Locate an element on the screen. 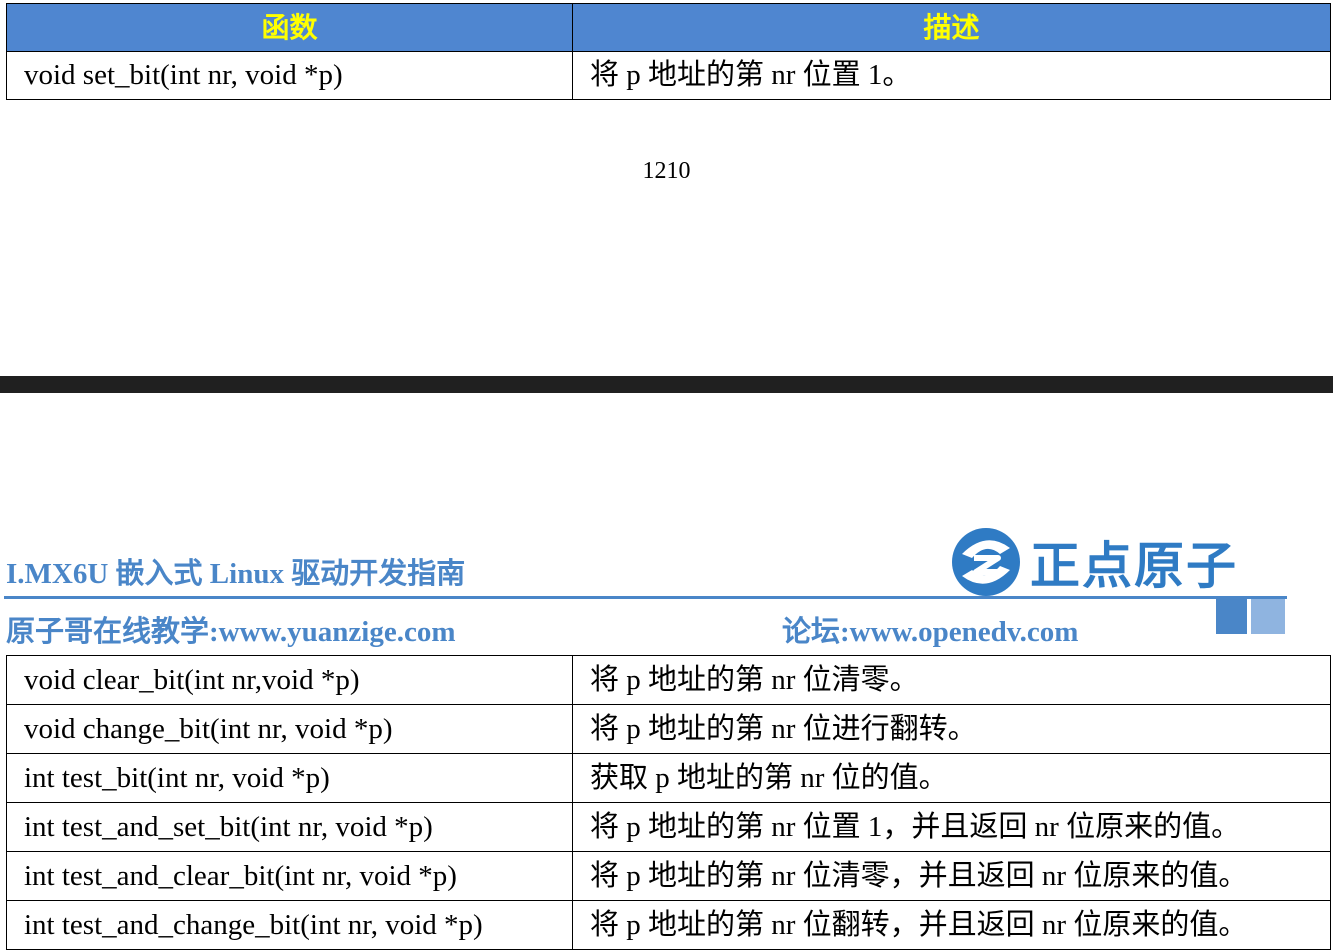 This screenshot has width=1333, height=952. function-cell: int test_bit(int nr, void *p) is located at coordinates (289, 778).